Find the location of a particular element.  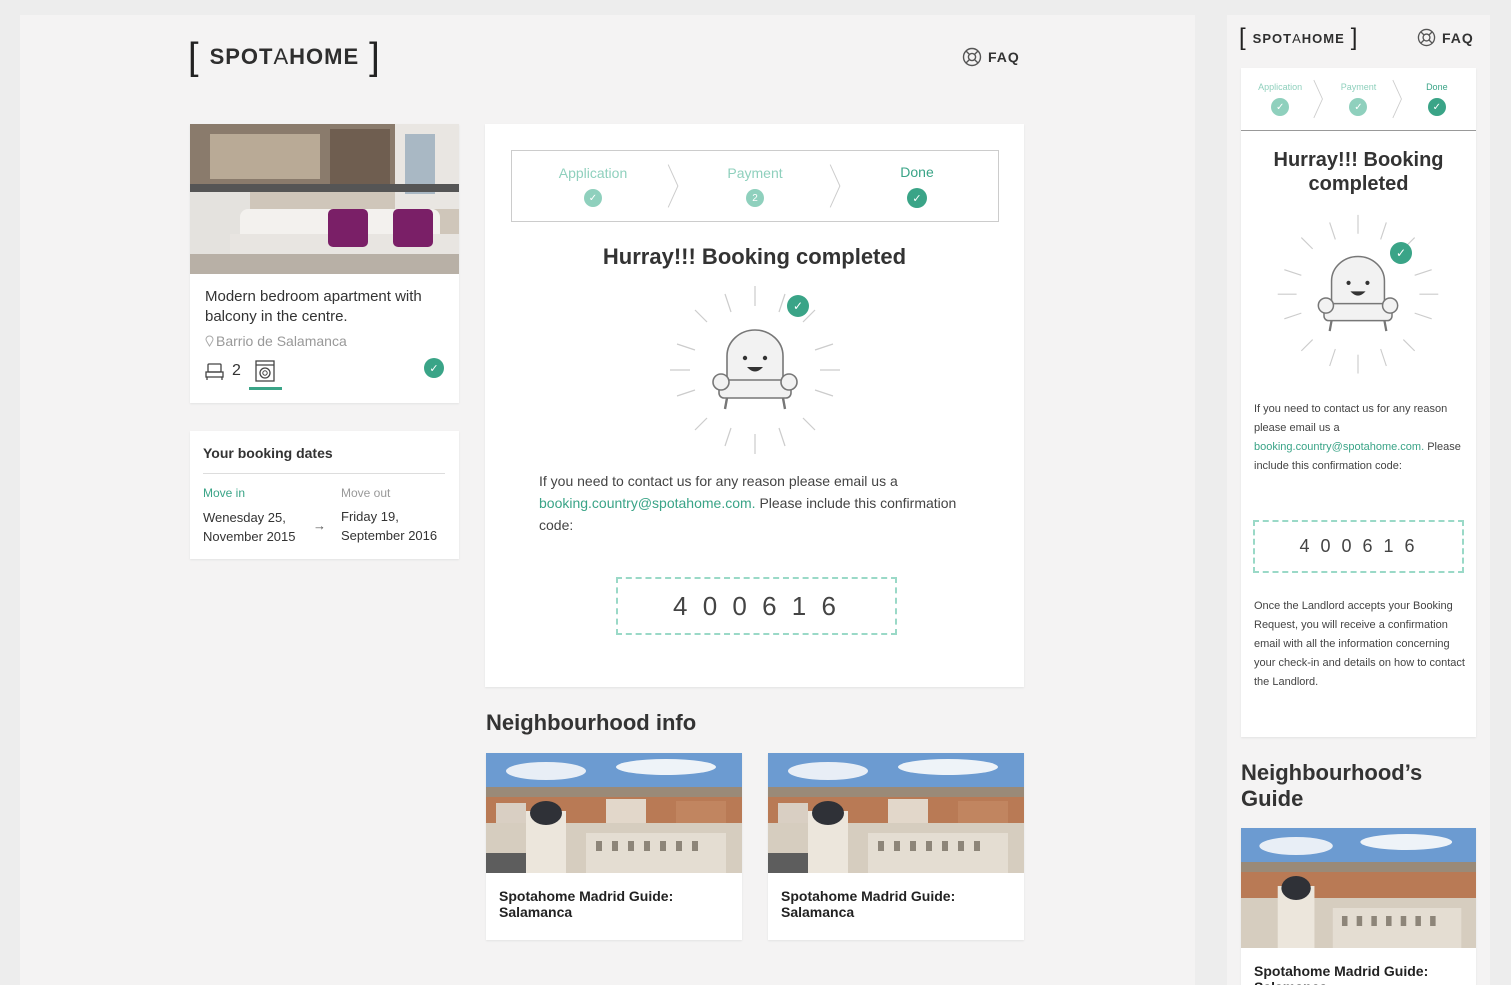

bedroom-count: 2 is located at coordinates (236, 370).